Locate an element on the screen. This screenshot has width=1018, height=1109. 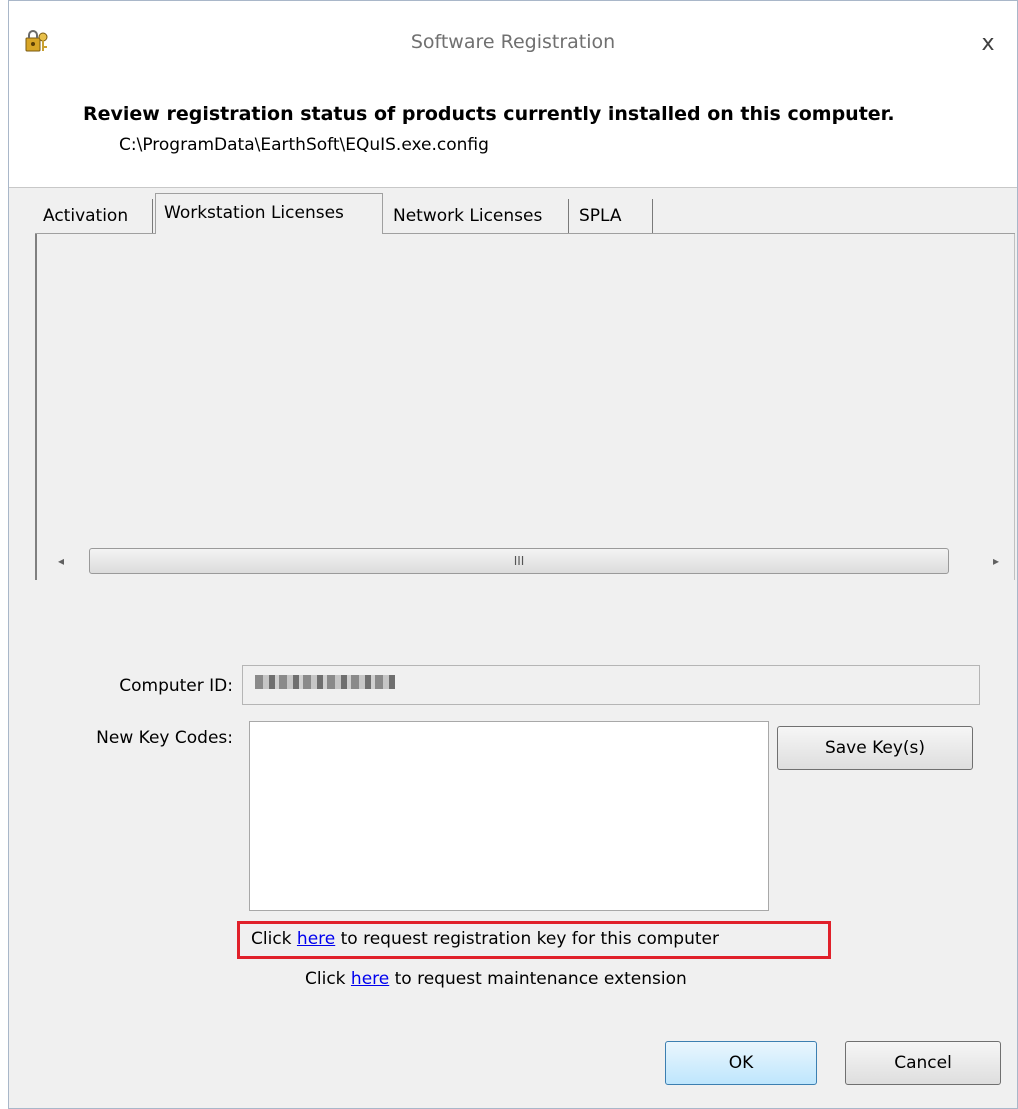
computer-id-field is located at coordinates (611, 685).